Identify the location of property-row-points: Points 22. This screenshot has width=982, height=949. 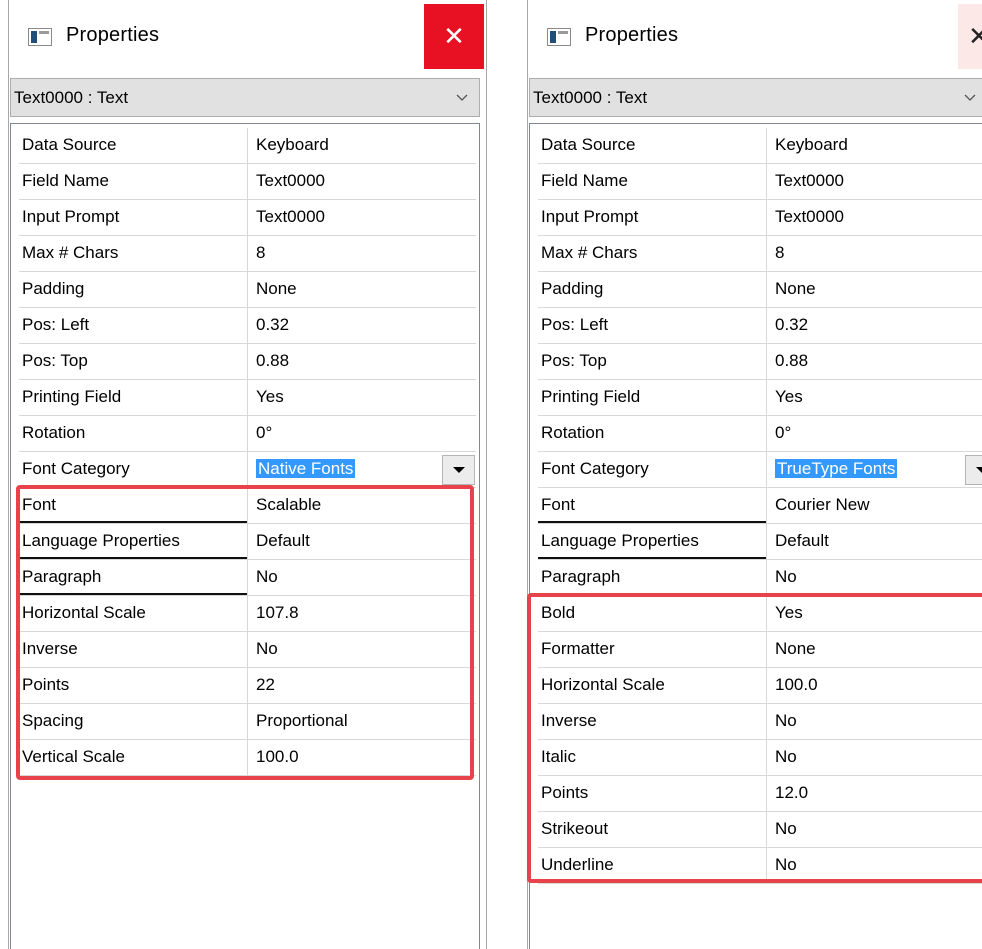
(247, 686).